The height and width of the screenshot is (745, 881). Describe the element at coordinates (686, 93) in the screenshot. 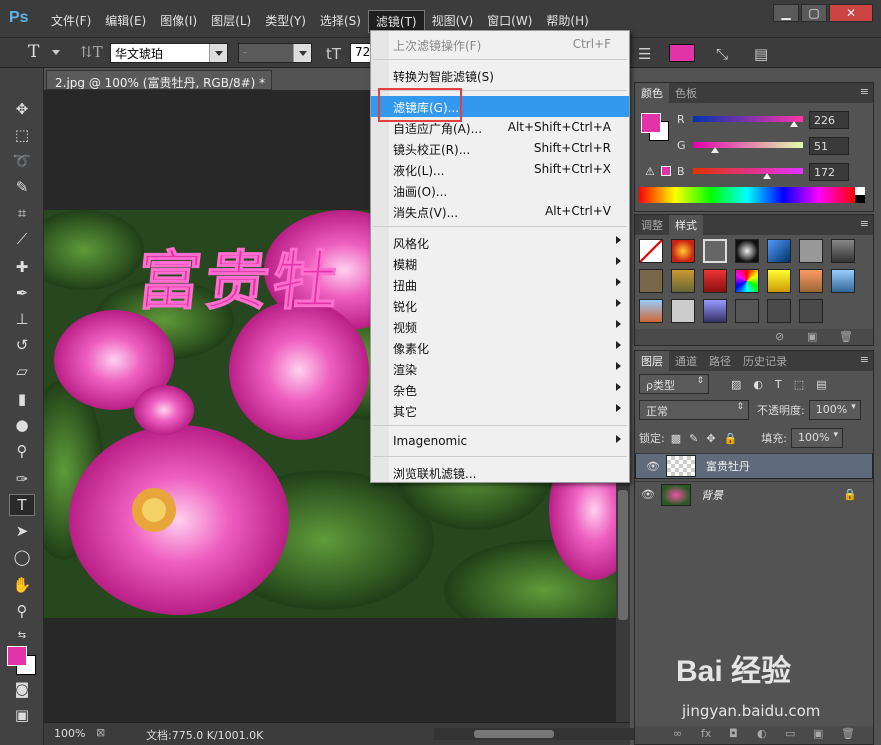

I see `tab-swatches: 色板` at that location.